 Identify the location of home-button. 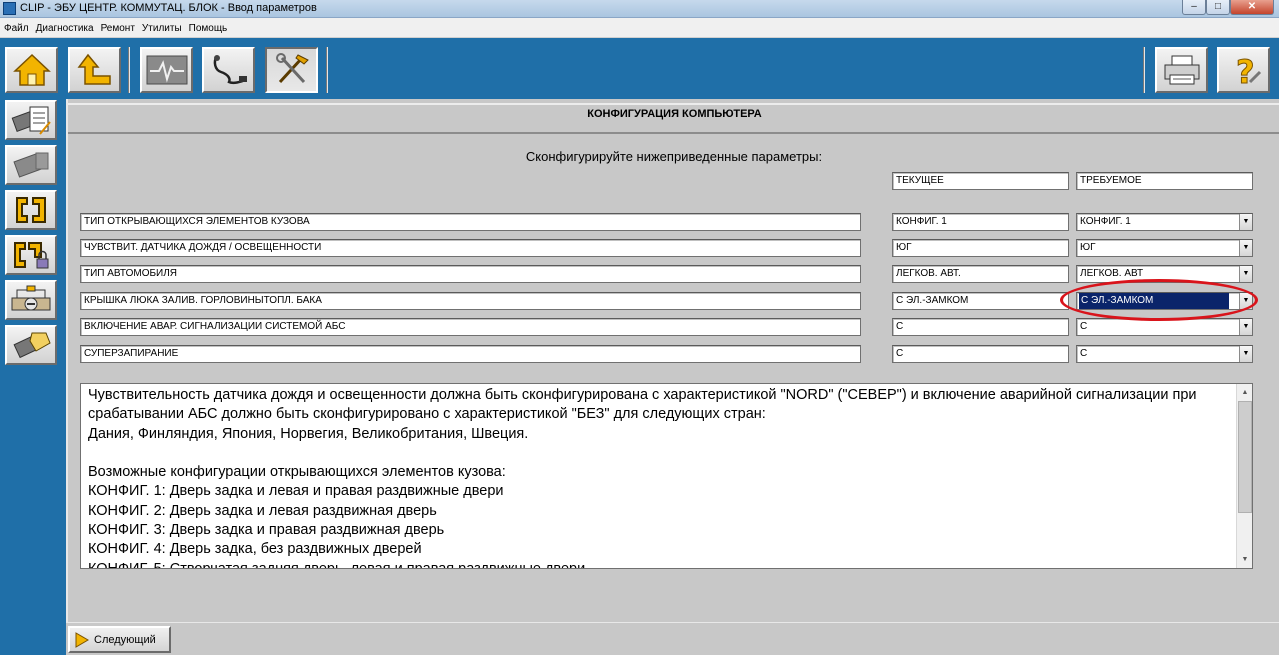
(31, 70).